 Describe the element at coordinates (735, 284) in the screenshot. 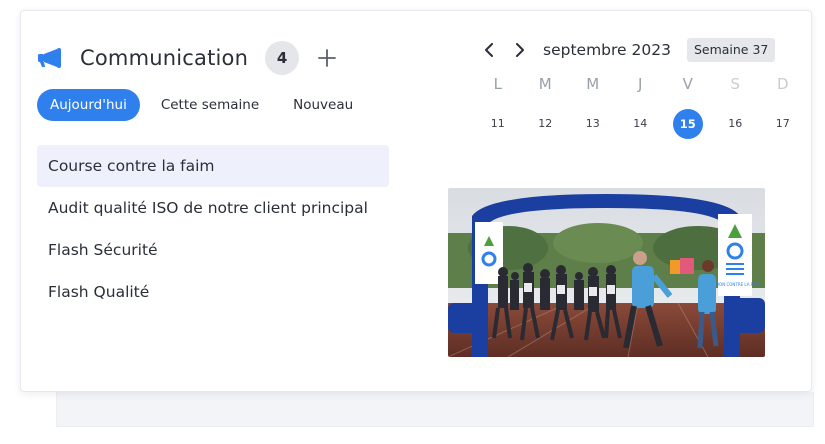

I see `banner-text: ACTION CONTRE LA FAIM` at that location.